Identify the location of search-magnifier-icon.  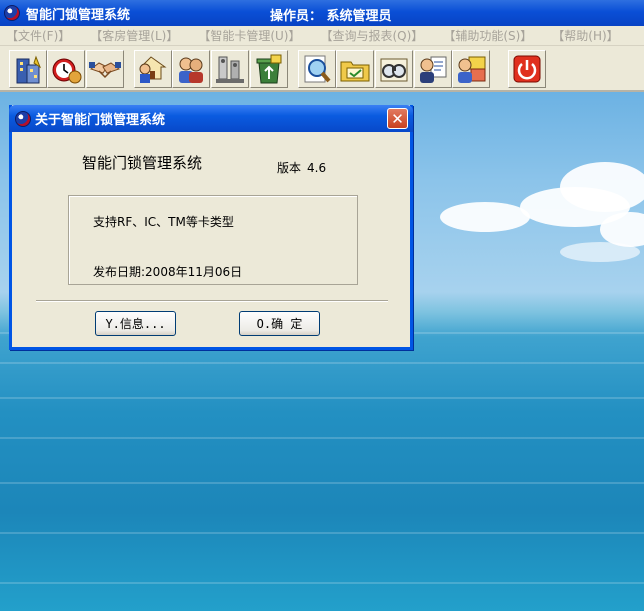
(317, 69).